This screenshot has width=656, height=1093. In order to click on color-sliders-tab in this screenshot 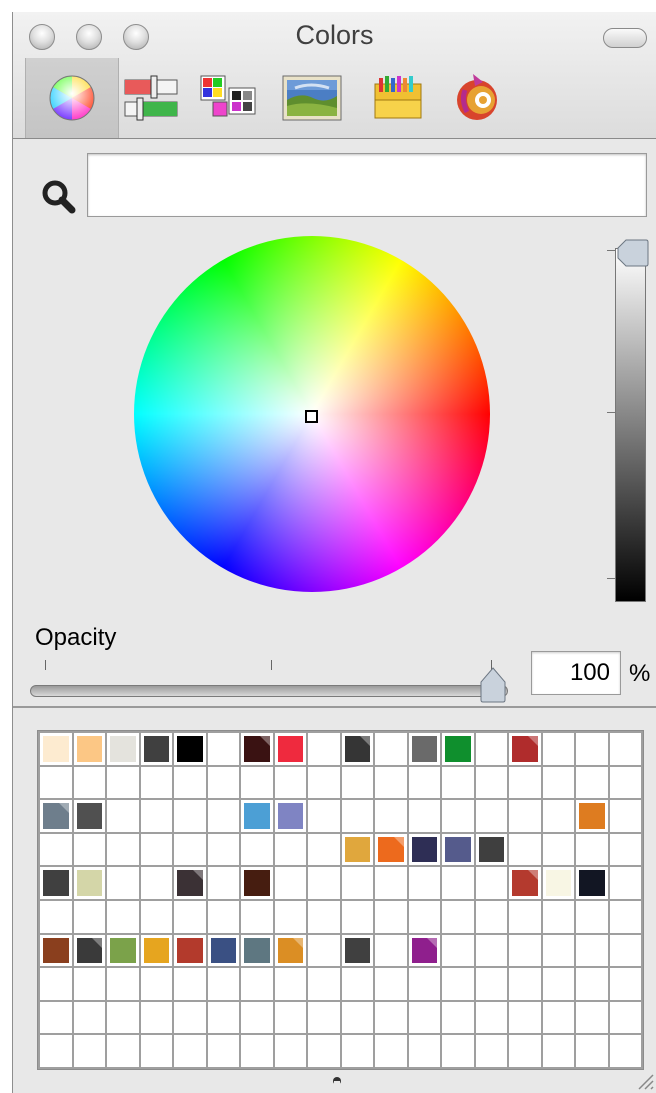, I will do `click(153, 98)`.